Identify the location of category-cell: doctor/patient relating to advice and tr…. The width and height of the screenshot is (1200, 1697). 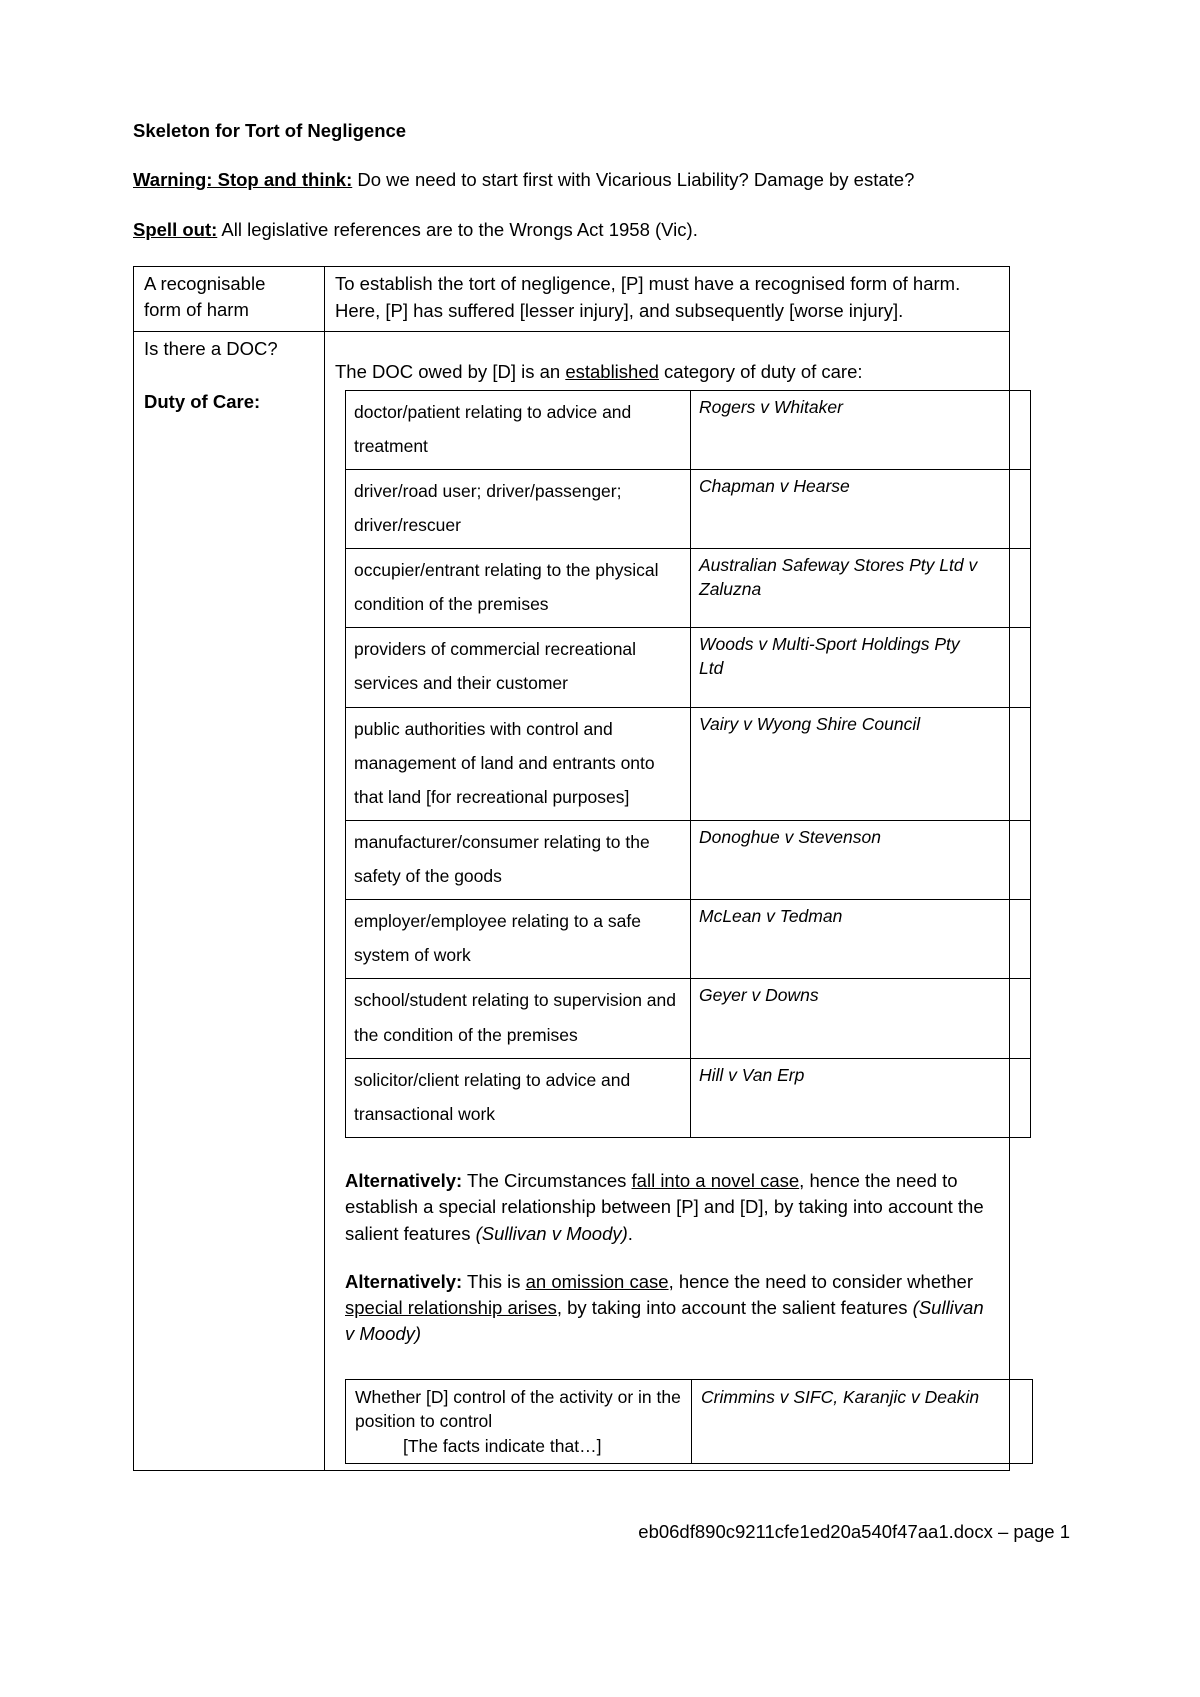
(518, 429).